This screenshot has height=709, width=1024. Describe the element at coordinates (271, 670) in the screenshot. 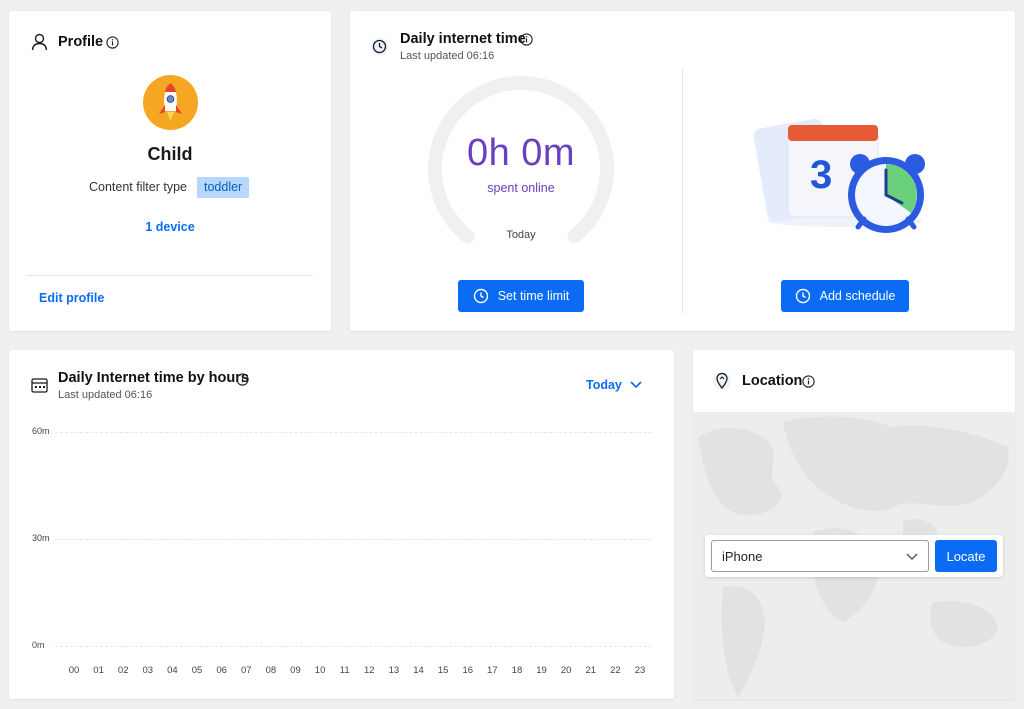

I see `x-tick-label: 08` at that location.